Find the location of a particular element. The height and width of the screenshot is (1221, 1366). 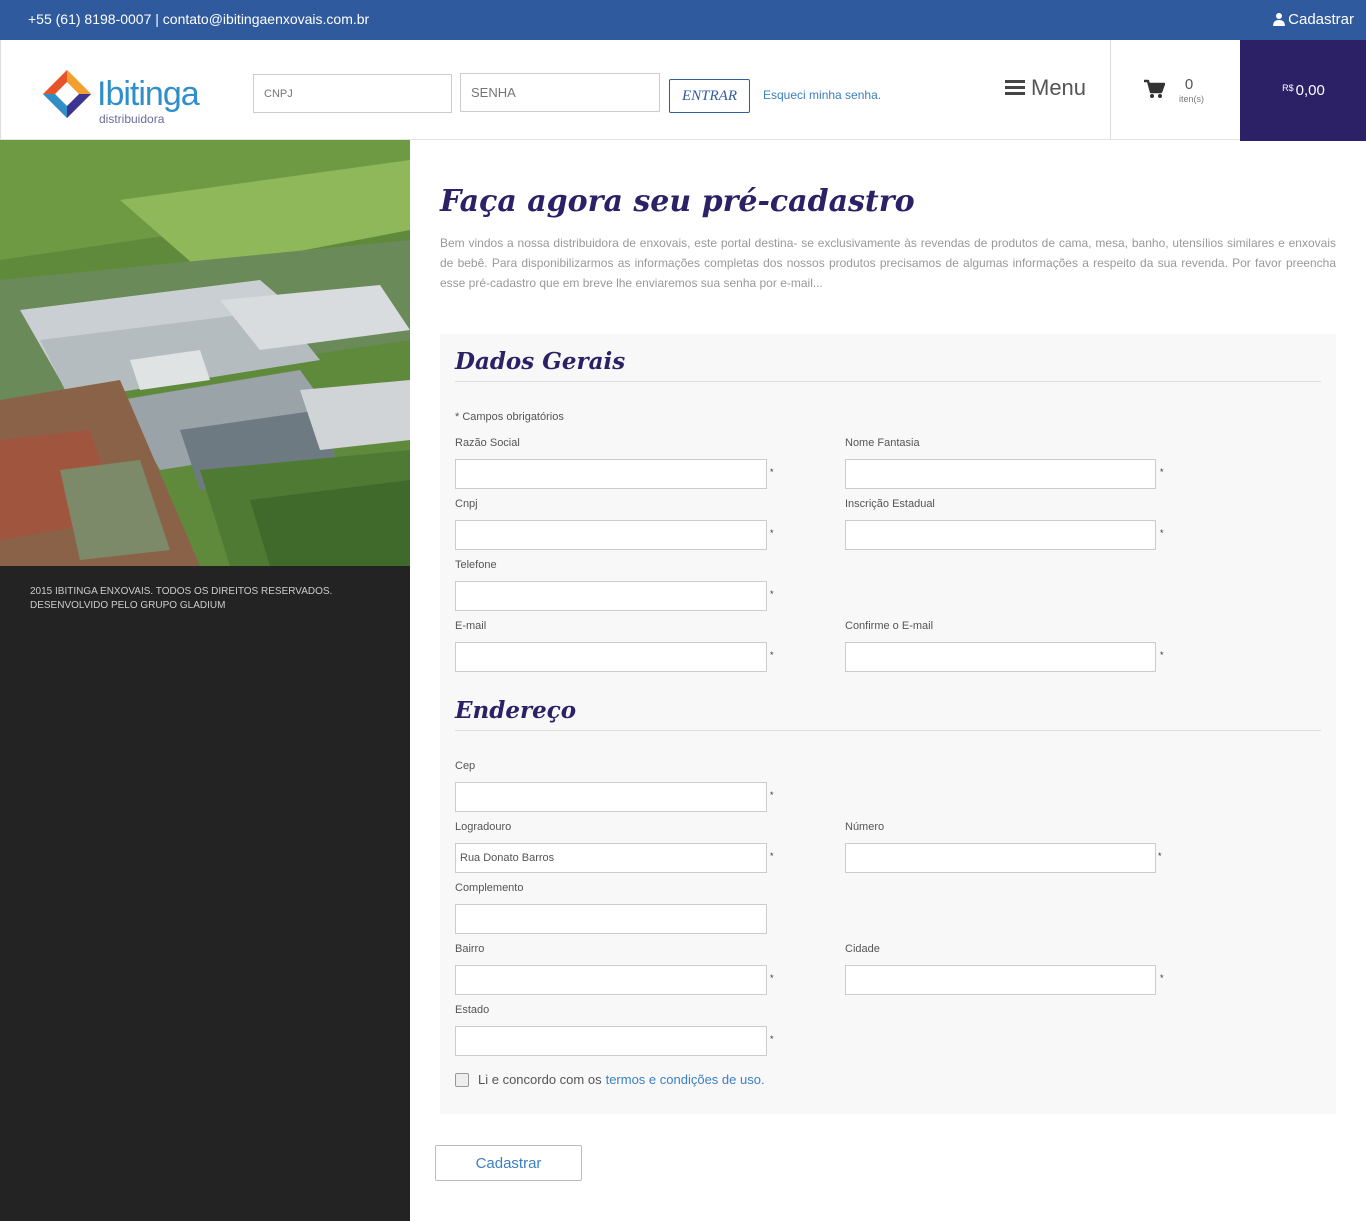

razao-social-input is located at coordinates (611, 474).